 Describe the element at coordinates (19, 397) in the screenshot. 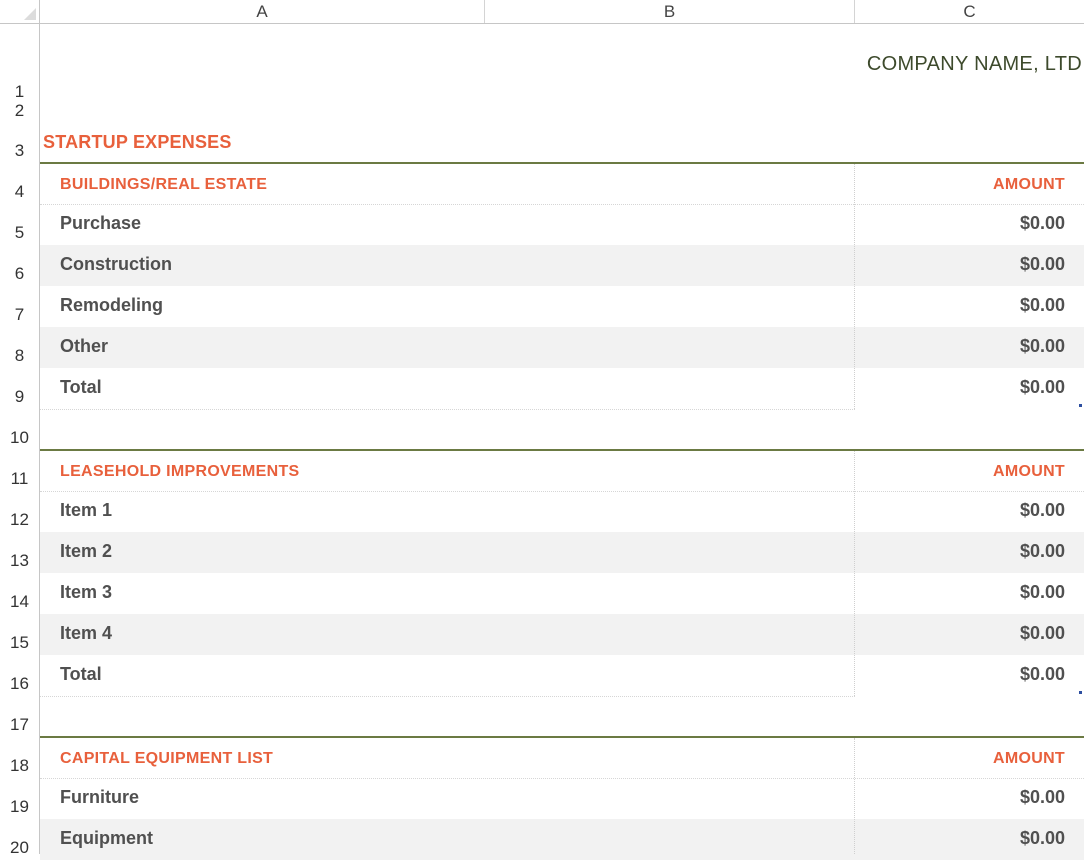

I see `row-header-9: 9` at that location.